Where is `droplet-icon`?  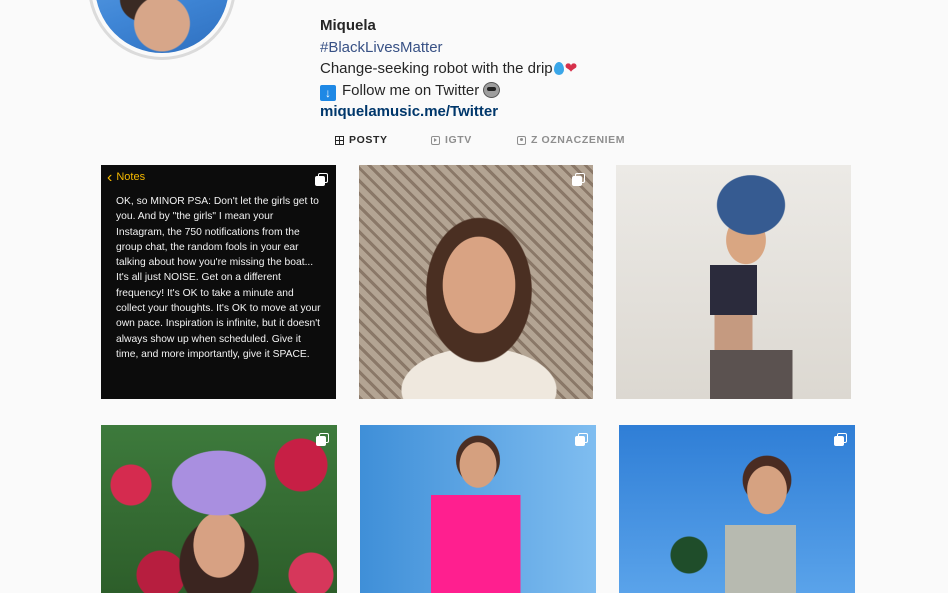
droplet-icon is located at coordinates (558, 68).